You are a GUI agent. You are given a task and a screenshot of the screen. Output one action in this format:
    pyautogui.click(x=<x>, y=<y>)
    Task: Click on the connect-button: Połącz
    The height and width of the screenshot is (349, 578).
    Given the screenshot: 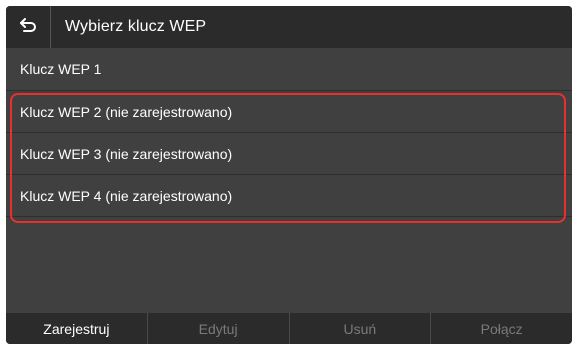 What is the action you would take?
    pyautogui.click(x=501, y=328)
    